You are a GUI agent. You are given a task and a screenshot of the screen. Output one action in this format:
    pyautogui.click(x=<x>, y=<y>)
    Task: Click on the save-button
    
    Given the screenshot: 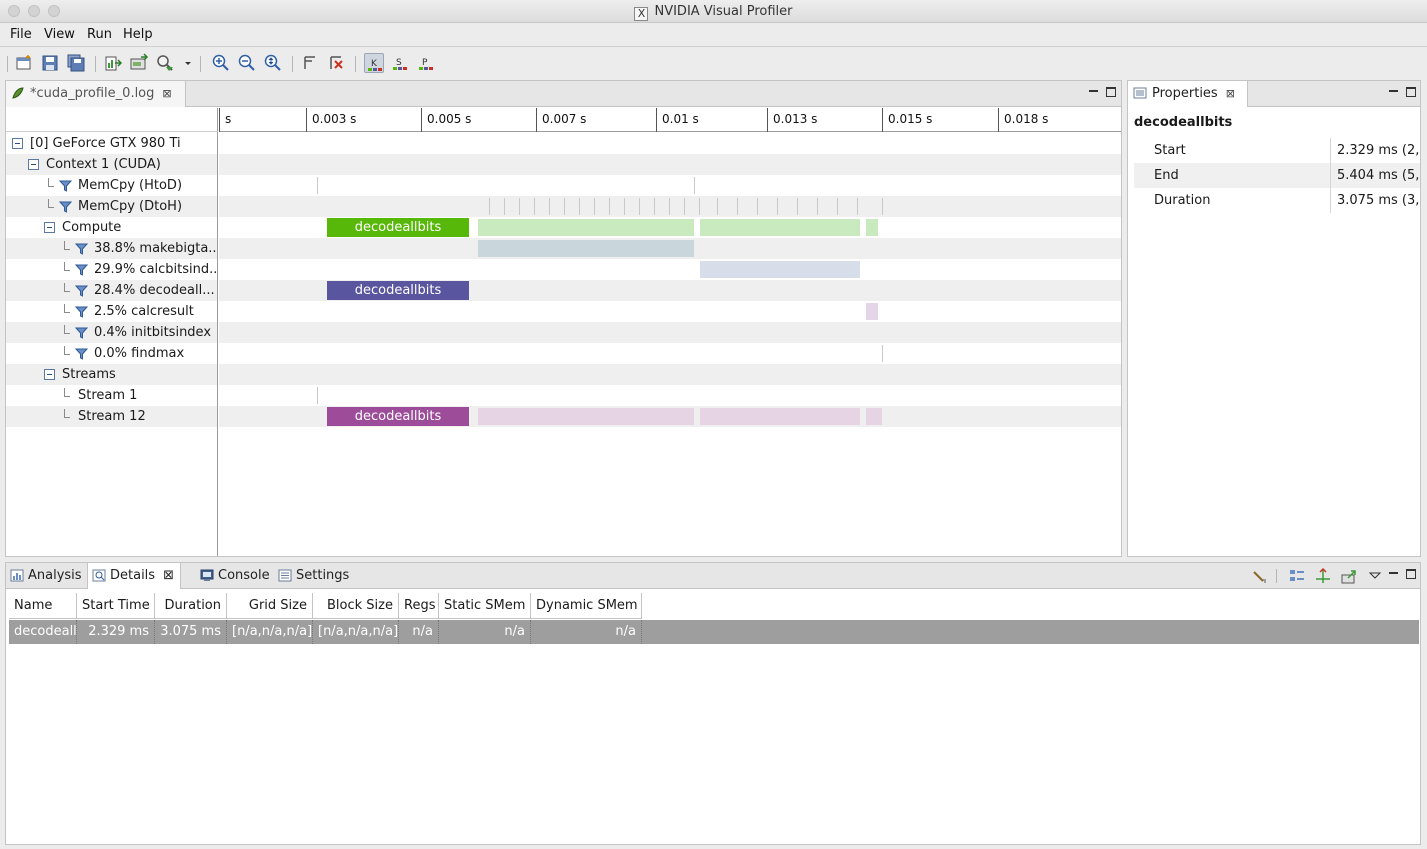 What is the action you would take?
    pyautogui.click(x=50, y=63)
    